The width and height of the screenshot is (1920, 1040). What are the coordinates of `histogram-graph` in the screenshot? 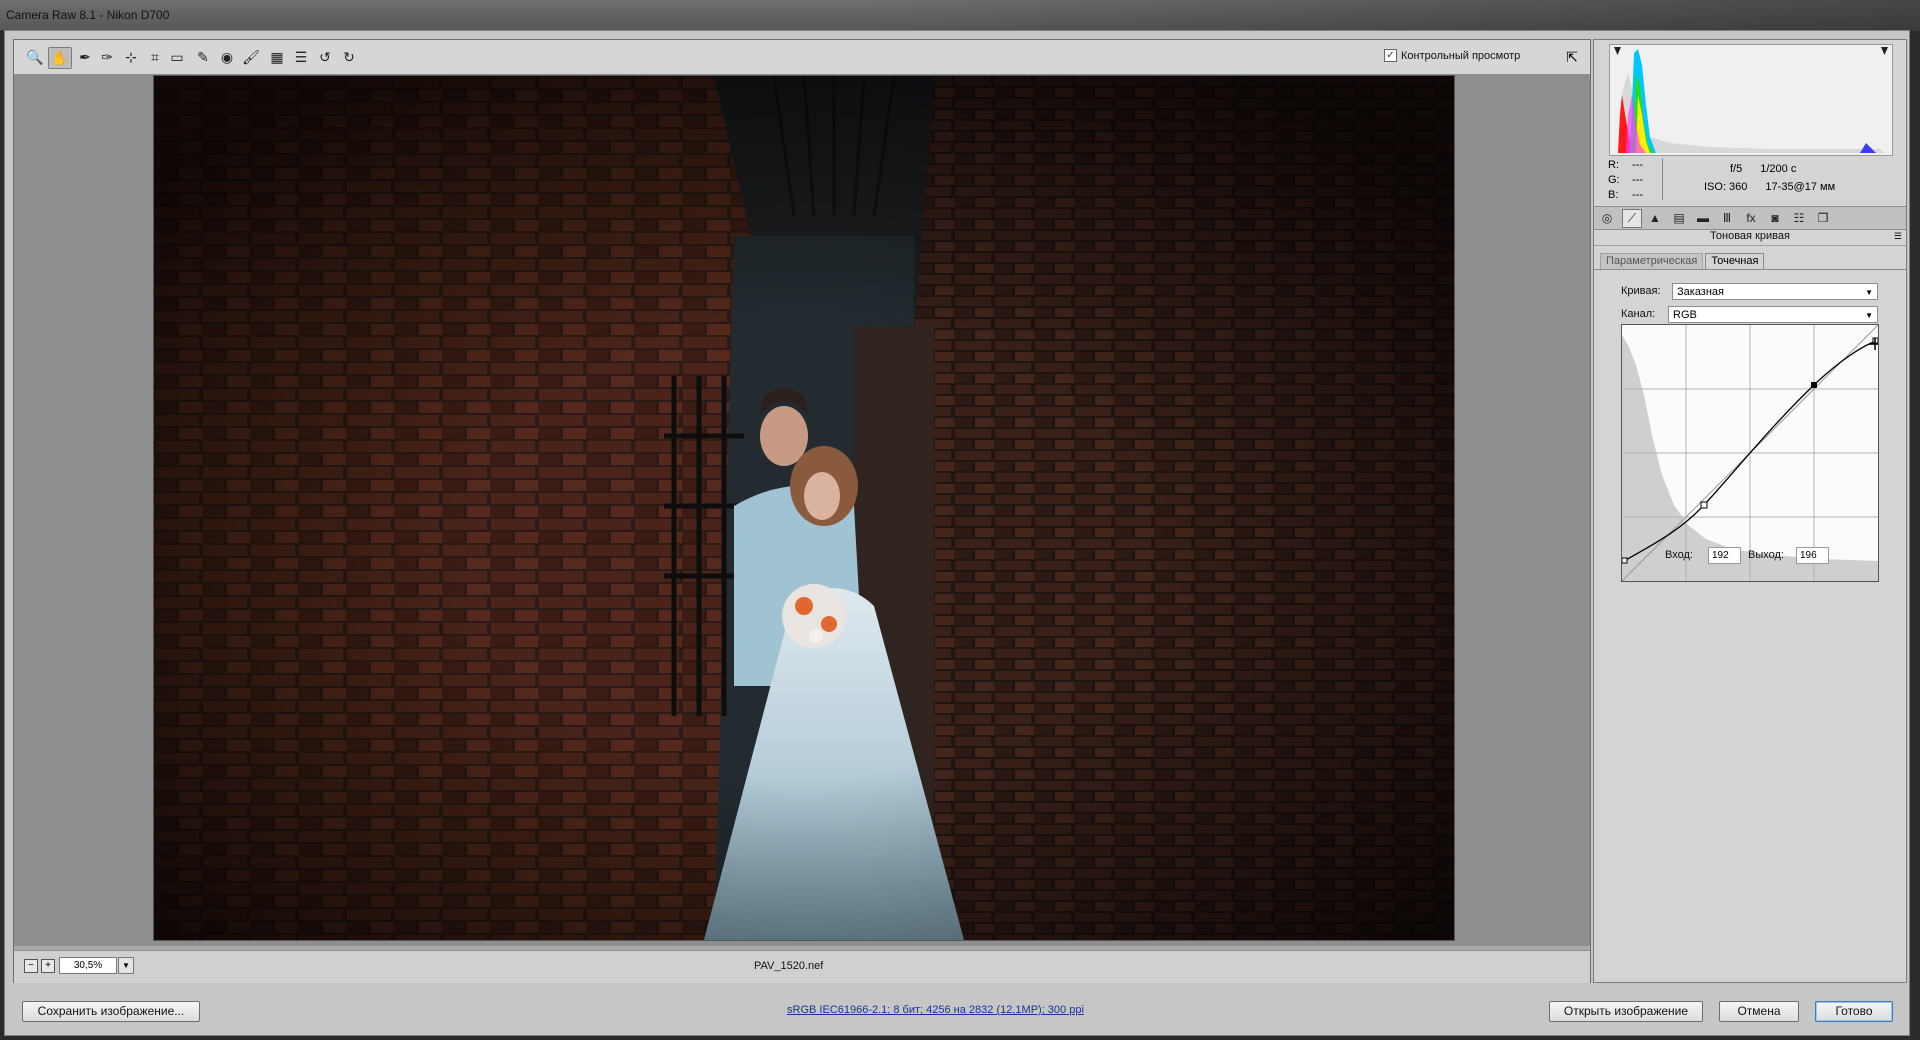 It's located at (1751, 100).